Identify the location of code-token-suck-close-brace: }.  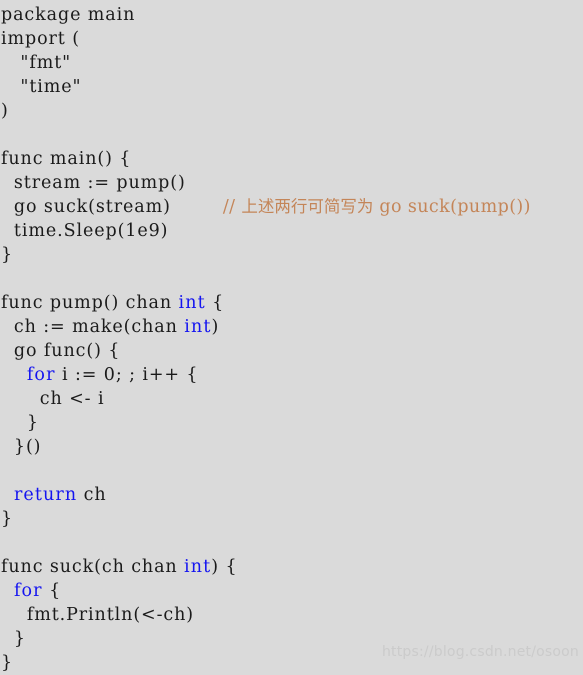
(7, 663).